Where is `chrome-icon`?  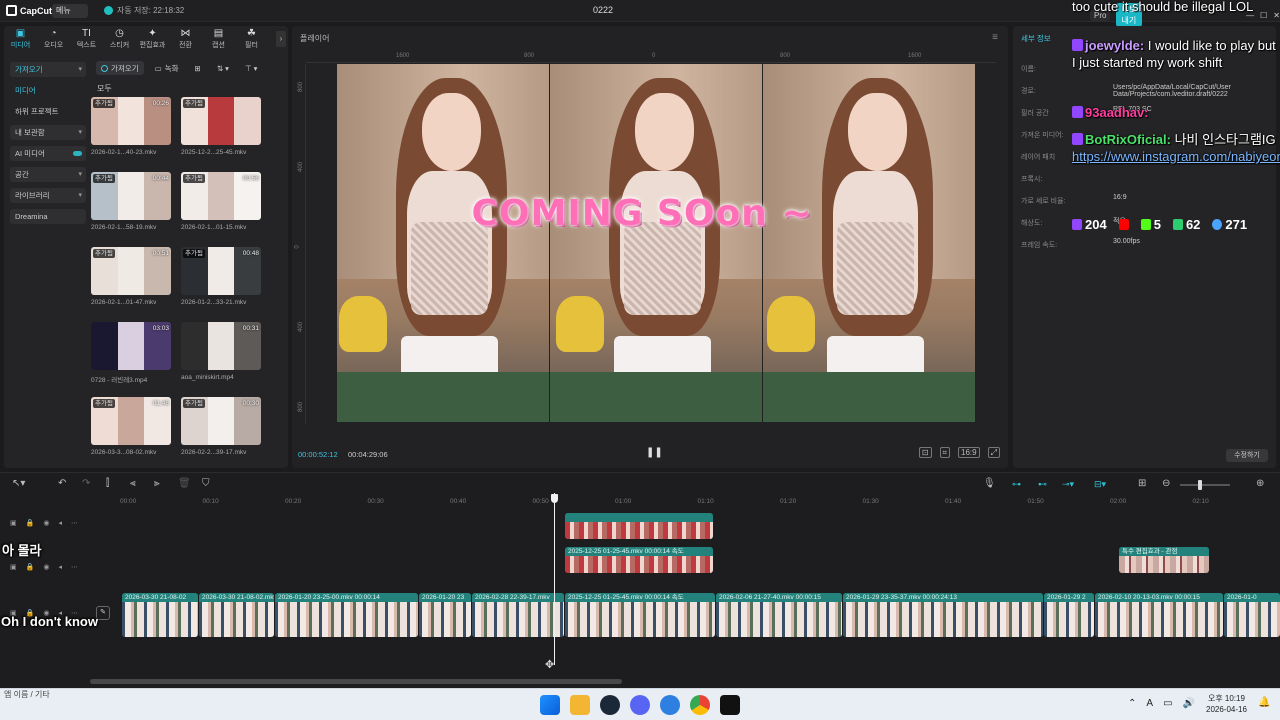
chrome-icon is located at coordinates (700, 705).